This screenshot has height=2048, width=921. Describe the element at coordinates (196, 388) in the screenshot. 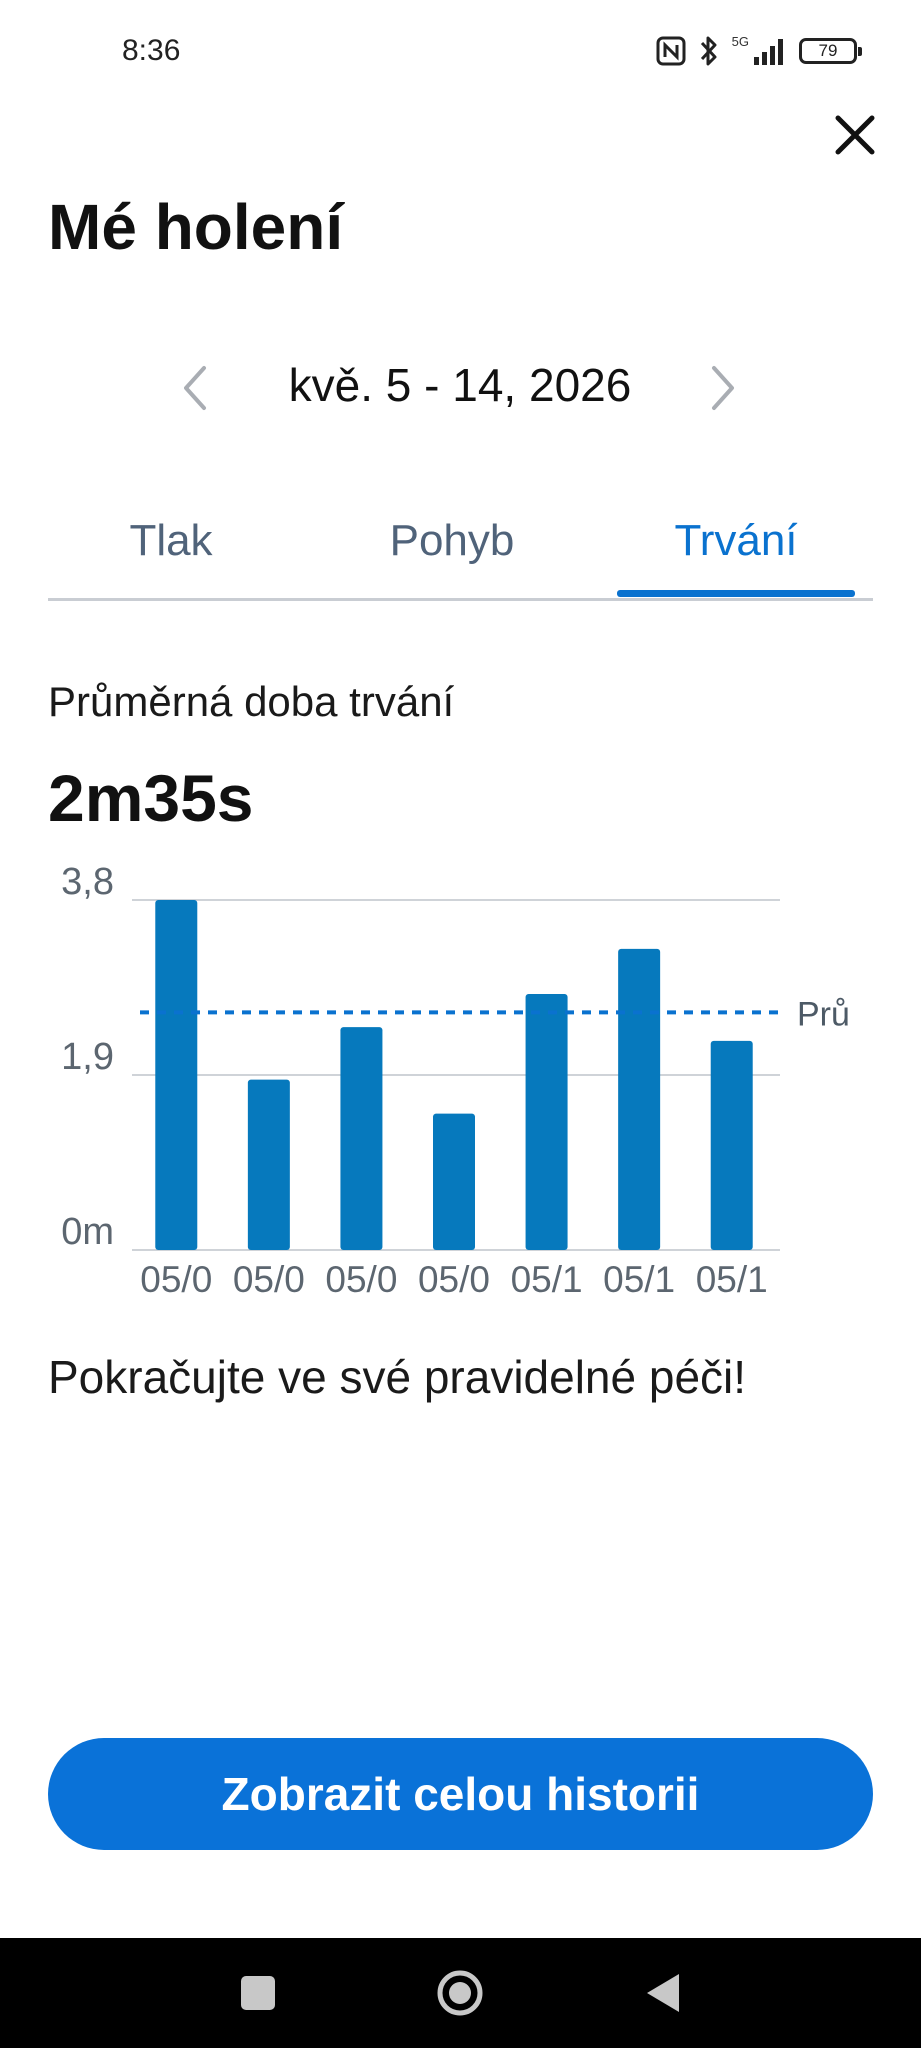

I see `chevron-left-icon` at that location.